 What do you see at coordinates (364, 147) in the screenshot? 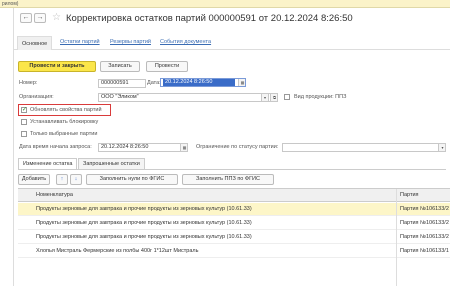
I see `status-limit-field: ▾` at bounding box center [364, 147].